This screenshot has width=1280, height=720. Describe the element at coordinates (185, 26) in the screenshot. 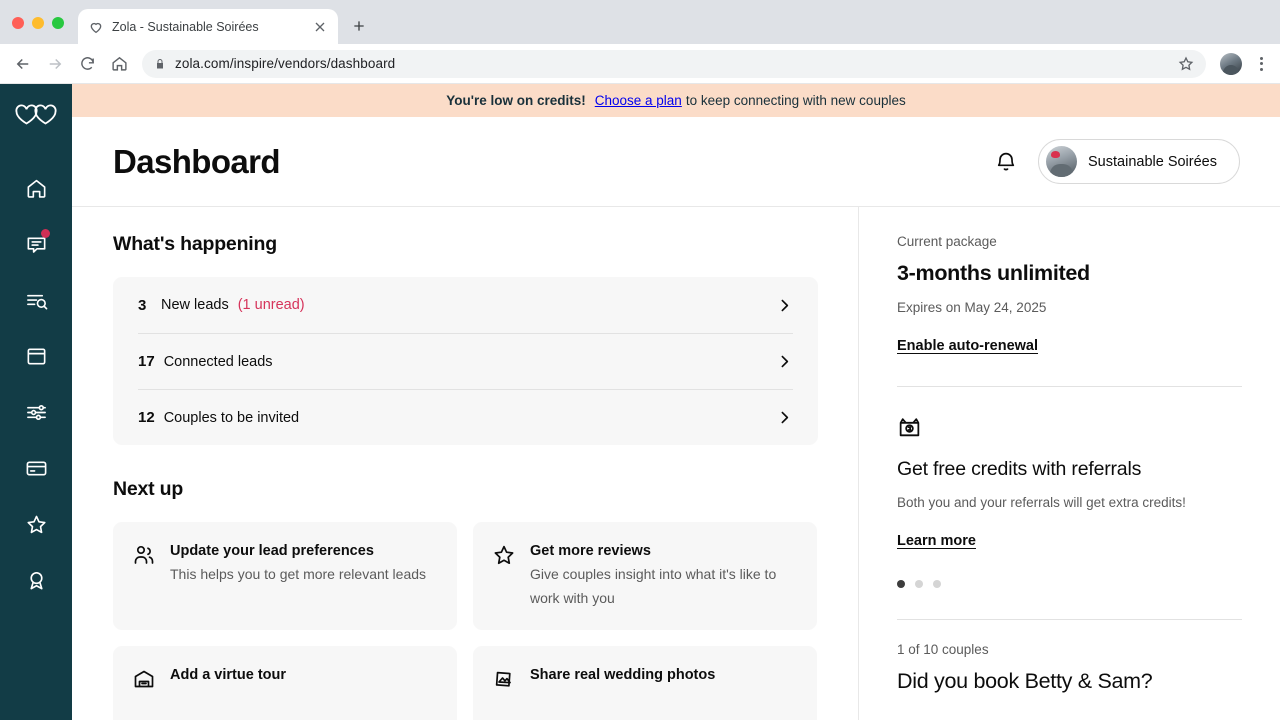

I see `tab-title: Zola - Sustainable Soirées` at that location.